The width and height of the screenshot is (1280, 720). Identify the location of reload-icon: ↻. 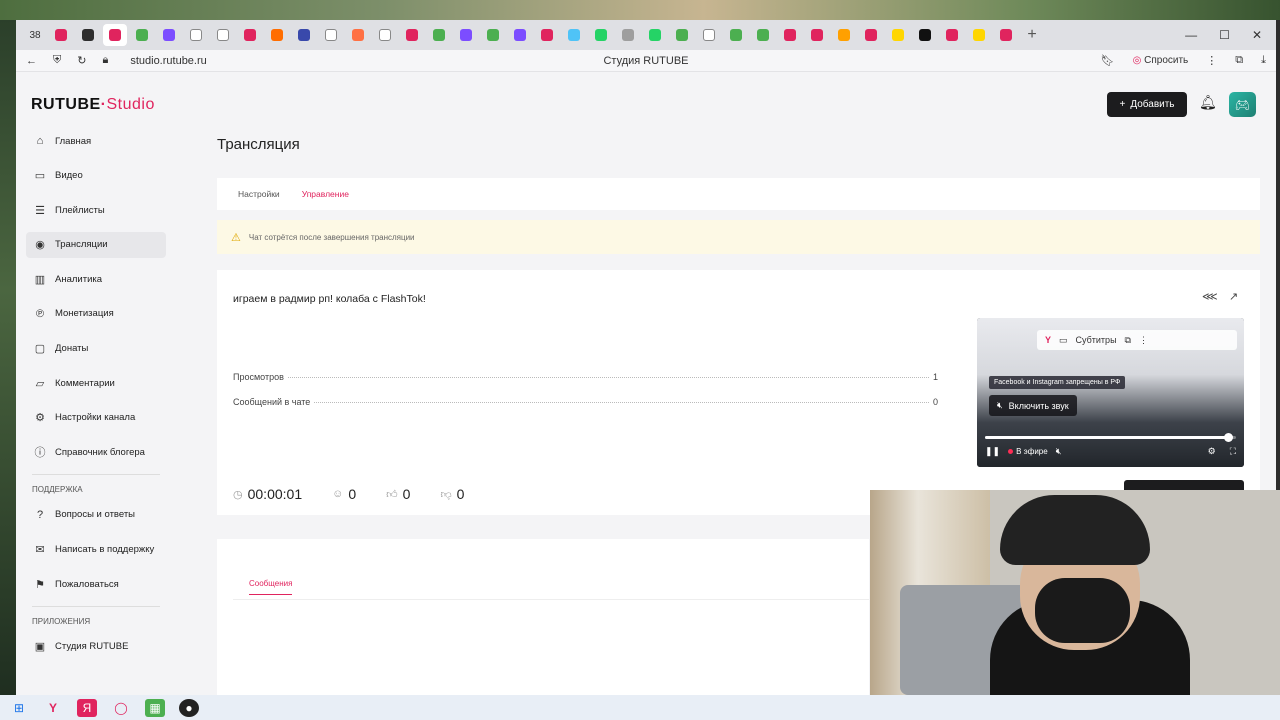
(81, 60).